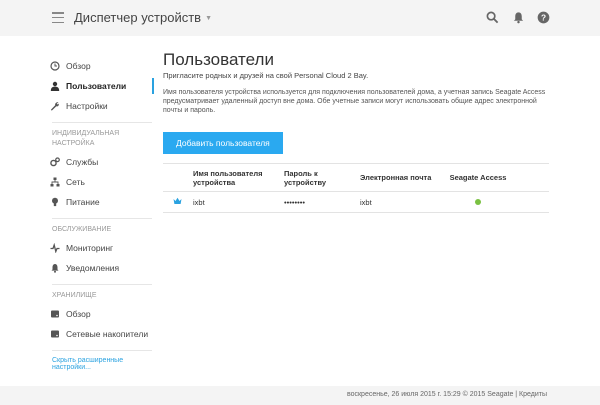  I want to click on table-row: ixbt •••••••• ixbt, so click(356, 202).